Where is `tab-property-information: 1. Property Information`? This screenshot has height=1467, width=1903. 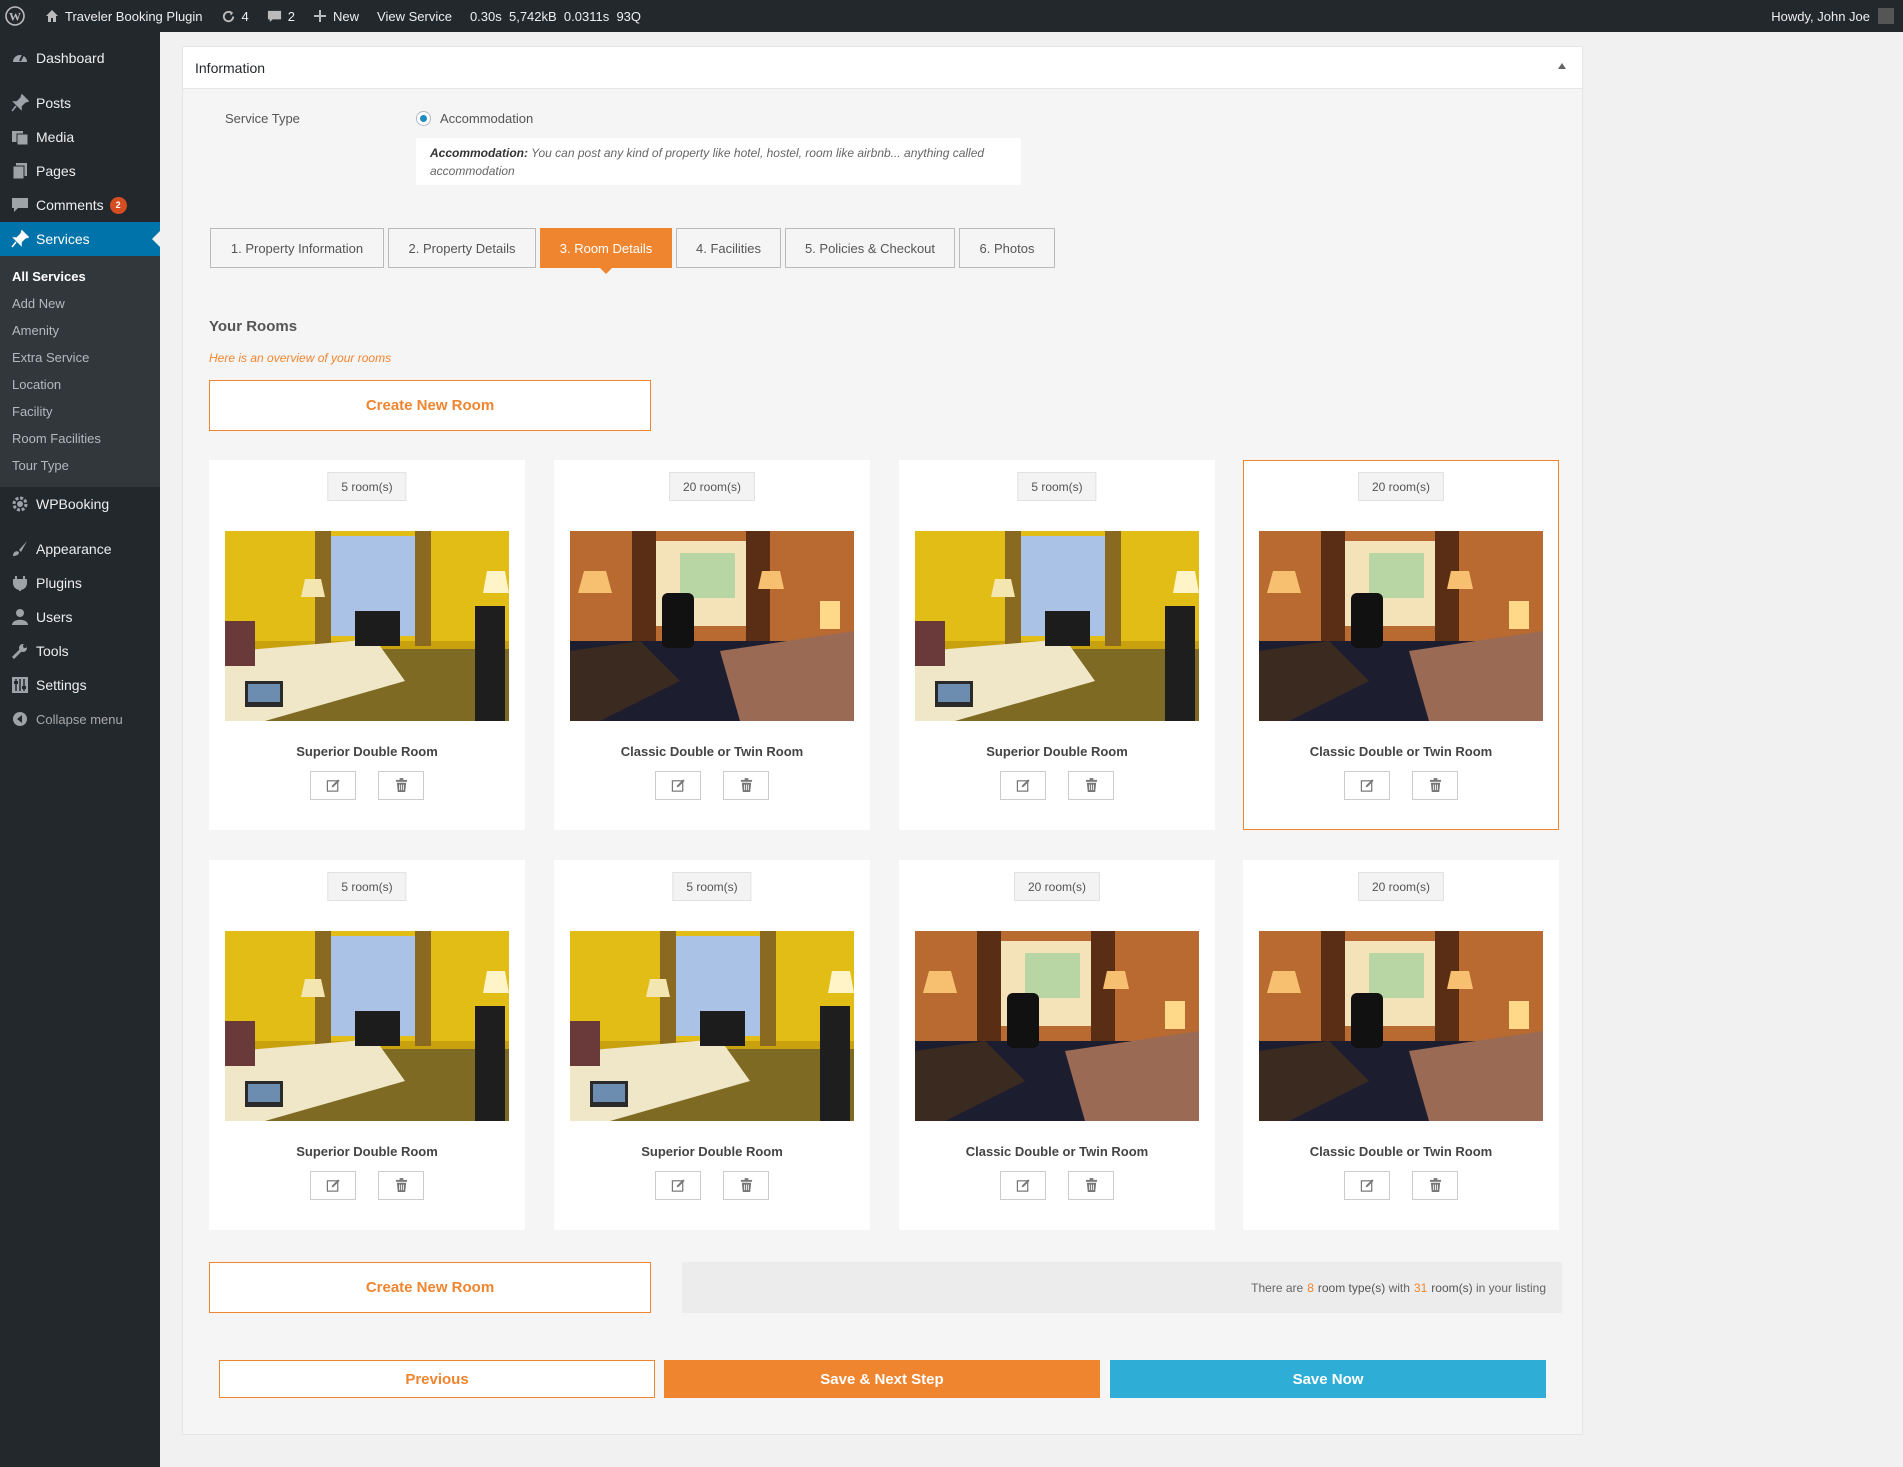
tab-property-information: 1. Property Information is located at coordinates (297, 248).